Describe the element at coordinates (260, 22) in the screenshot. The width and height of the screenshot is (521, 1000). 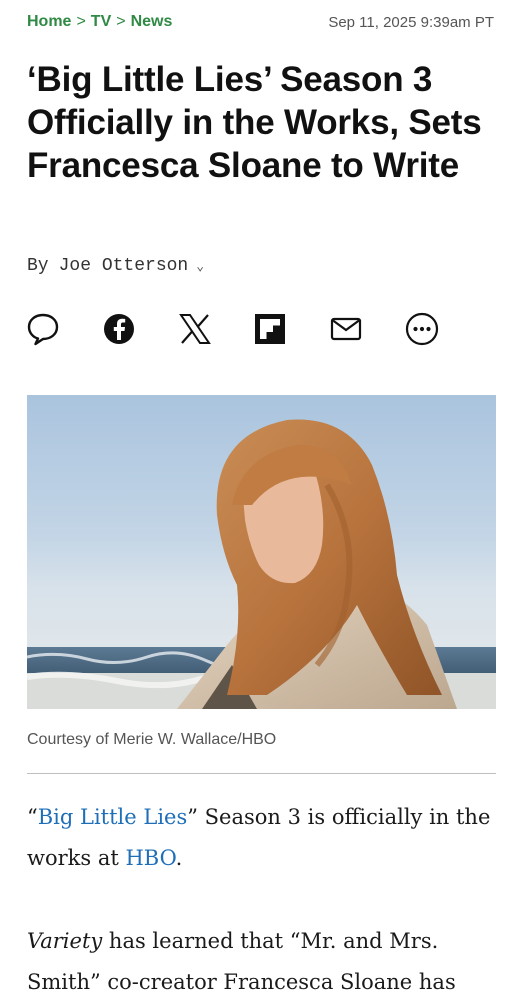
I see `top-bar: Home > TV > News Sep 11, 2025 9:39am PT` at that location.